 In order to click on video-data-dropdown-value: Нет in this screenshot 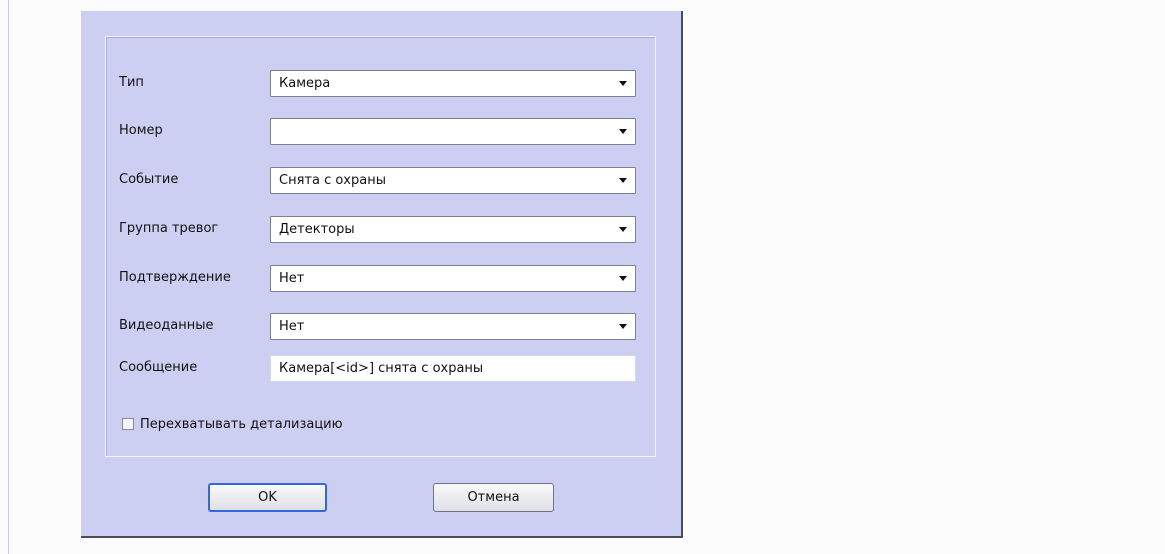, I will do `click(292, 326)`.